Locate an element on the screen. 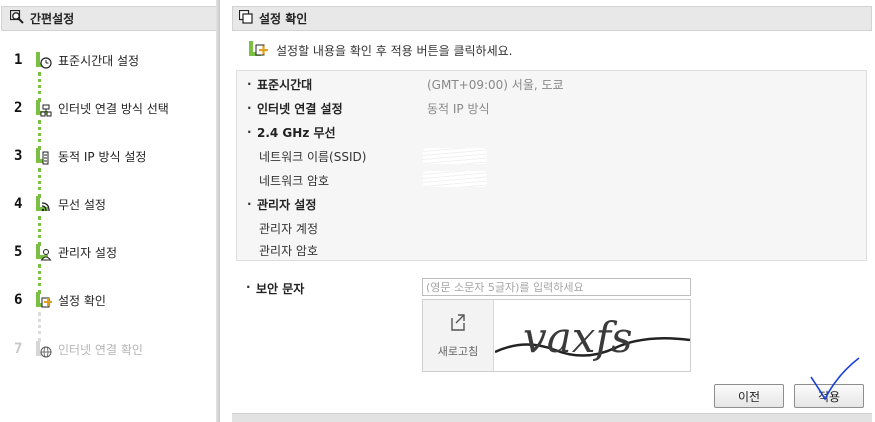 The image size is (875, 422). prev-button: 이전 is located at coordinates (749, 396).